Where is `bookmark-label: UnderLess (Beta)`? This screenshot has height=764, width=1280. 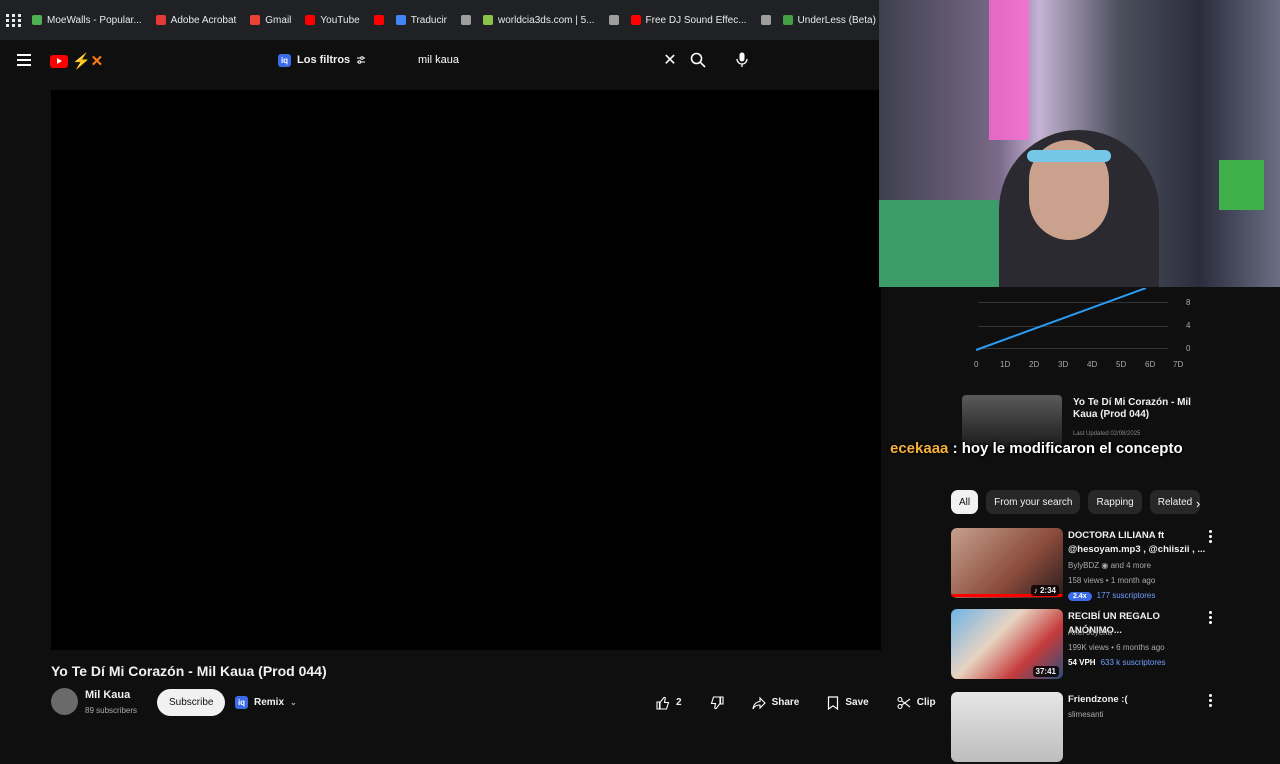
bookmark-label: UnderLess (Beta) is located at coordinates (836, 20).